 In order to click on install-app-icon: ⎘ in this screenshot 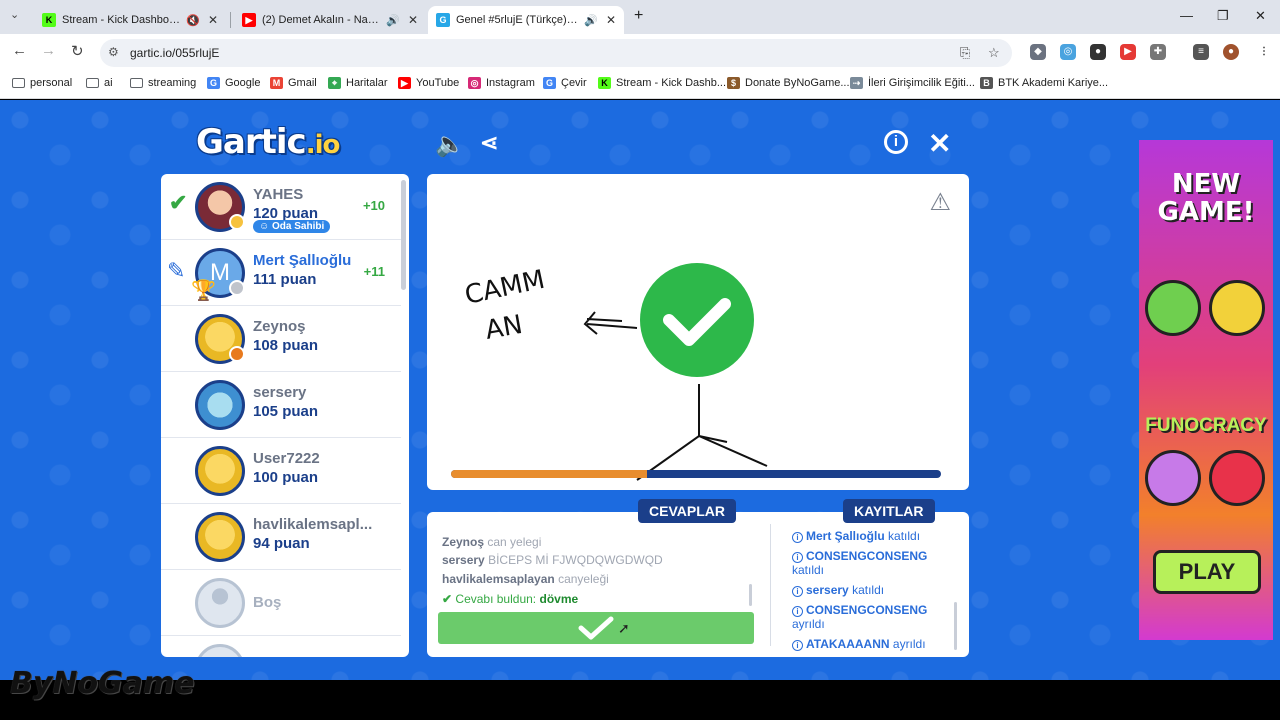, I will do `click(965, 53)`.